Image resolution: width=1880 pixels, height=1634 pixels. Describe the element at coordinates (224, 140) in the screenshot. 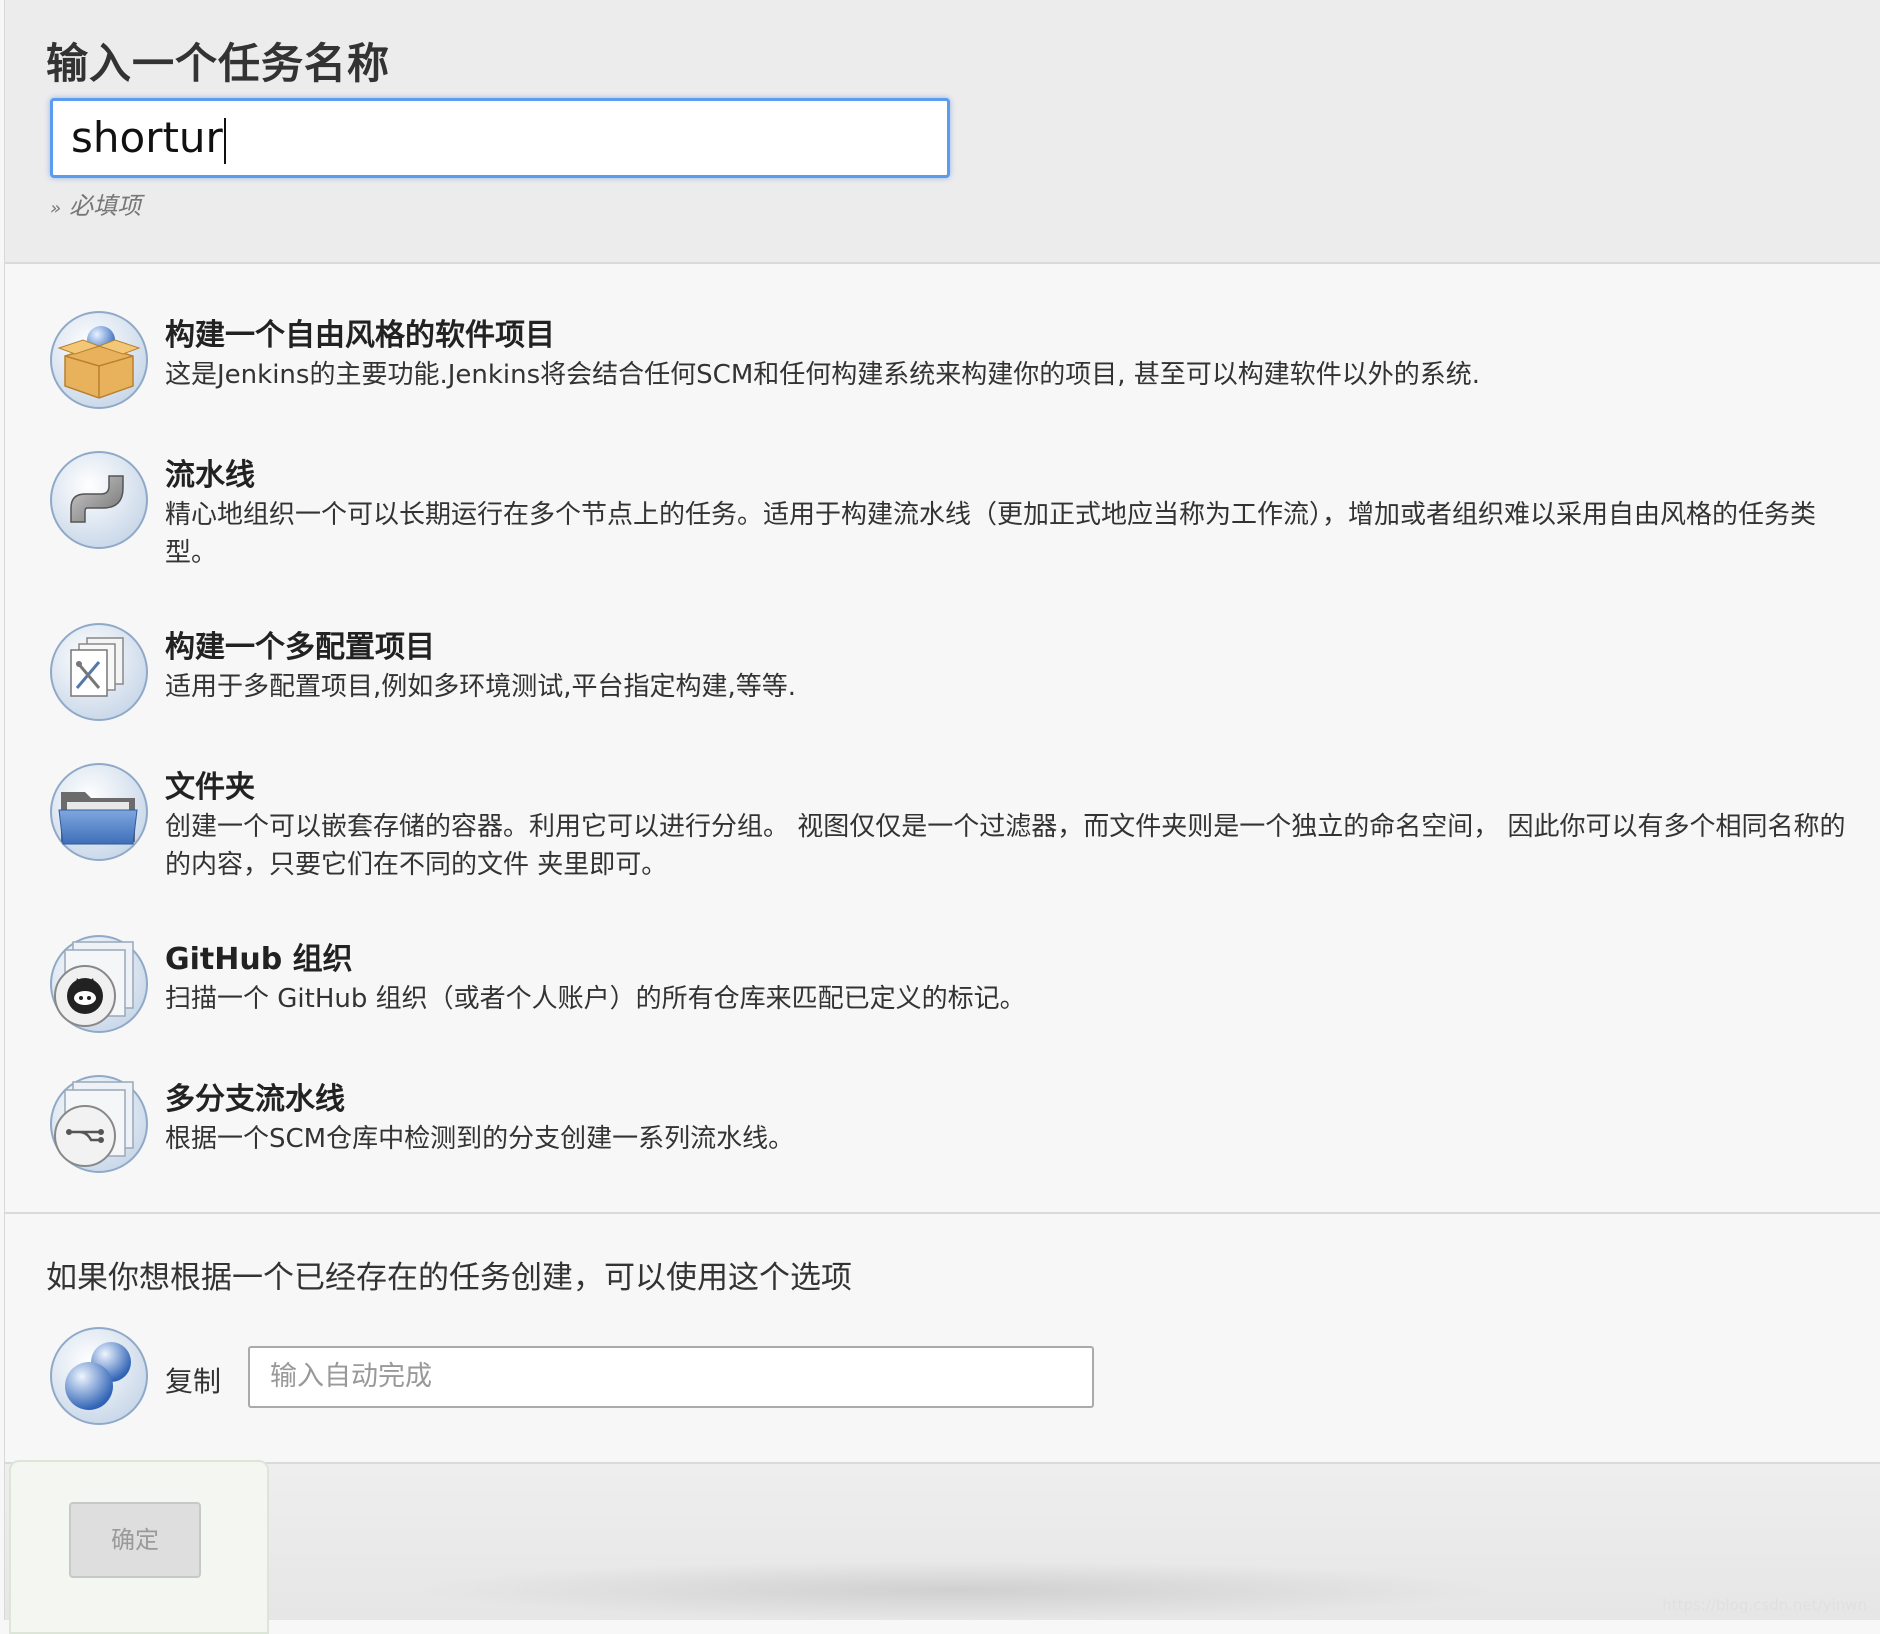

I see `text-caret` at that location.